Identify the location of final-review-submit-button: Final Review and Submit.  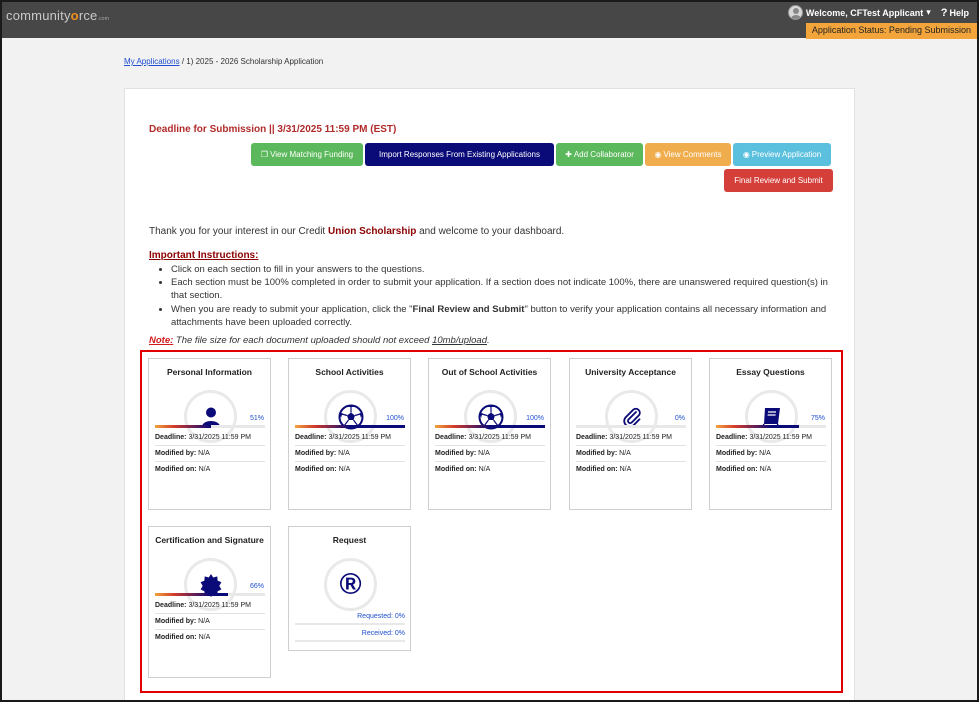
(778, 180).